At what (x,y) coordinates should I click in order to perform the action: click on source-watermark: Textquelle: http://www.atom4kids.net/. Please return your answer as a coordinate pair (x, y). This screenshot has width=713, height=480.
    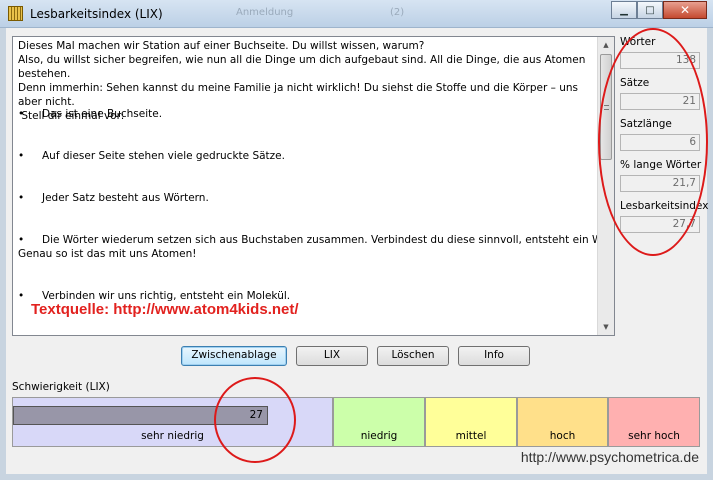
    Looking at the image, I should click on (165, 309).